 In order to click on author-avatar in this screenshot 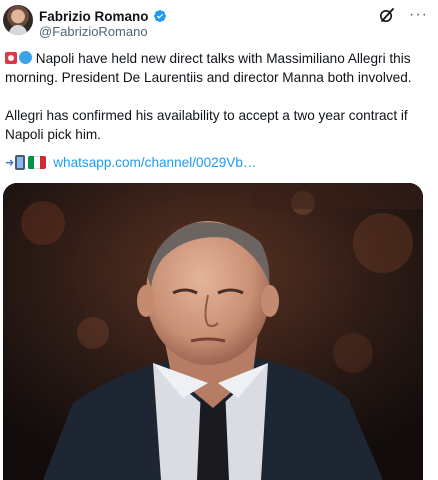, I will do `click(18, 20)`.